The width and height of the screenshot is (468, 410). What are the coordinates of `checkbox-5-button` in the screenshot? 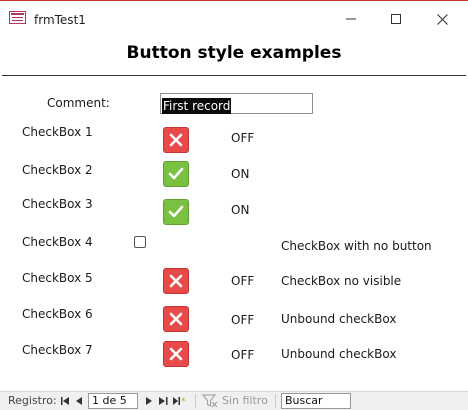 It's located at (176, 281).